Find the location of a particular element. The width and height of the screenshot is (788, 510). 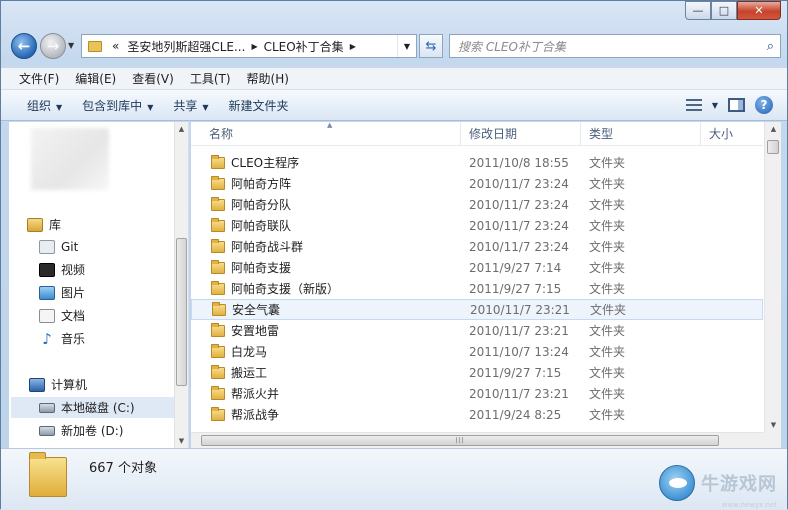

search-icon: ⌕ is located at coordinates (770, 46).